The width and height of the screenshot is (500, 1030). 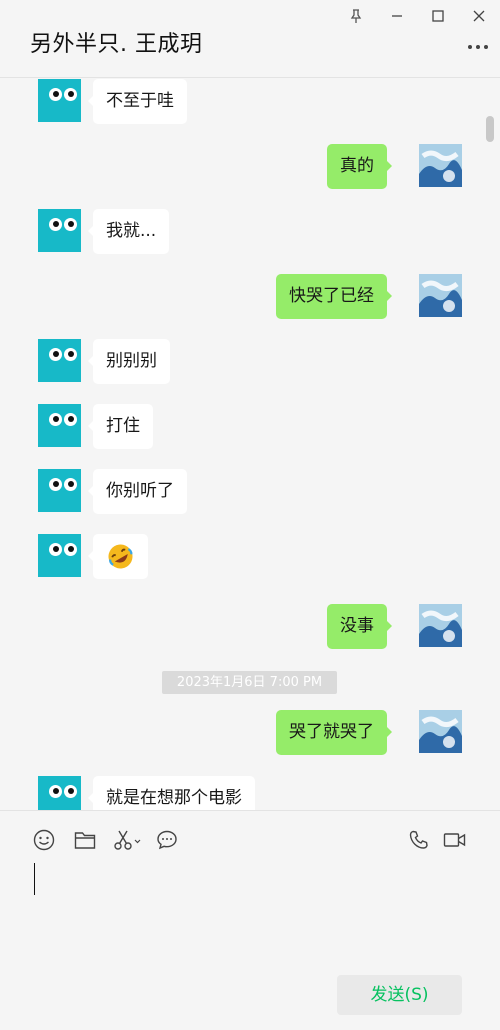 I want to click on outgoing-message: 快哭了已经, so click(x=334, y=296).